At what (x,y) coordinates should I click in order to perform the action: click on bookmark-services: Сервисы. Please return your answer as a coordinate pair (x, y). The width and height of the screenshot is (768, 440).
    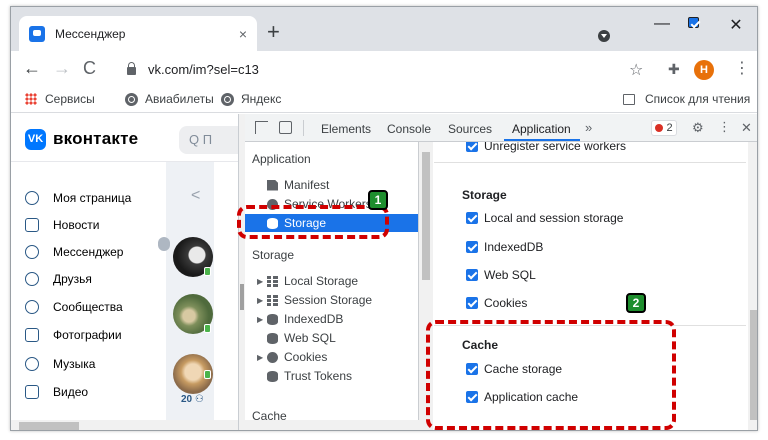
    Looking at the image, I should click on (60, 99).